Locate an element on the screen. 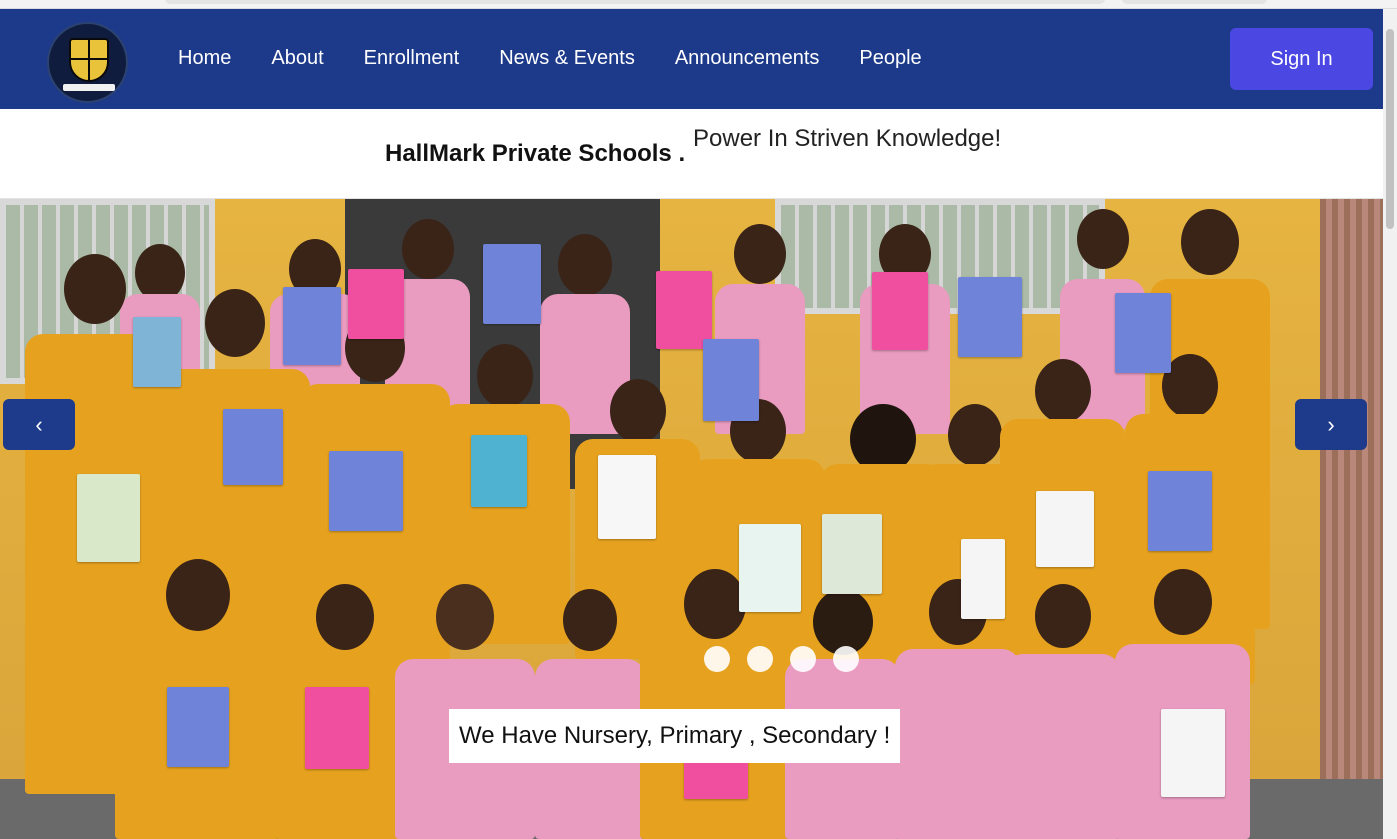 The width and height of the screenshot is (1397, 839). scrollbar-thumb is located at coordinates (1390, 129).